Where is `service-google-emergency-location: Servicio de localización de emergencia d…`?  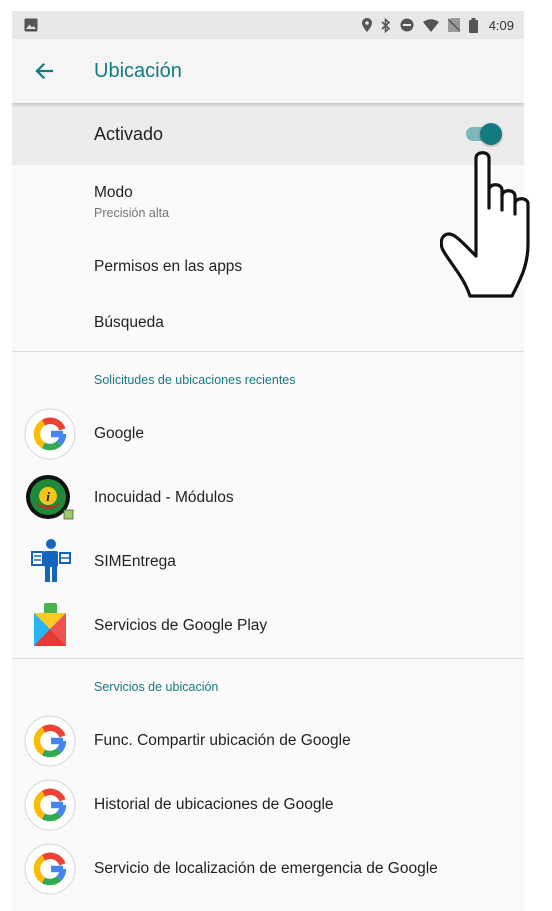 service-google-emergency-location: Servicio de localización de emergencia d… is located at coordinates (268, 869).